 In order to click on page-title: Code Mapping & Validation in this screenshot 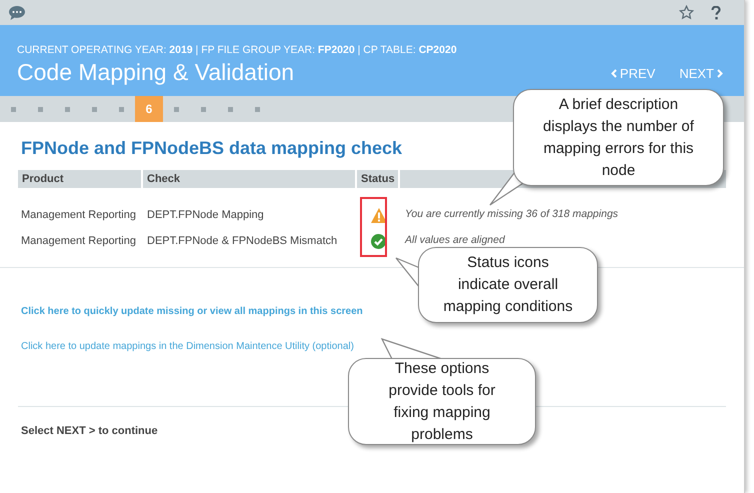, I will do `click(155, 72)`.